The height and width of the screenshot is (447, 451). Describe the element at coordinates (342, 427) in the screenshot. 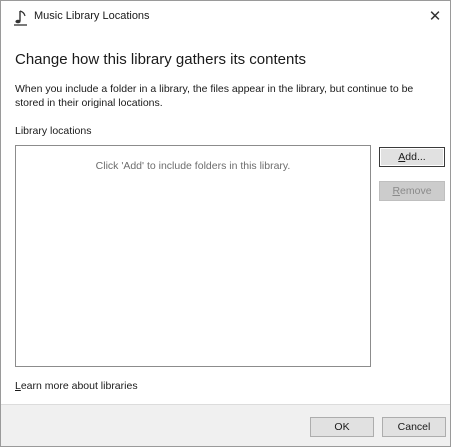

I see `ok-button: OK` at that location.